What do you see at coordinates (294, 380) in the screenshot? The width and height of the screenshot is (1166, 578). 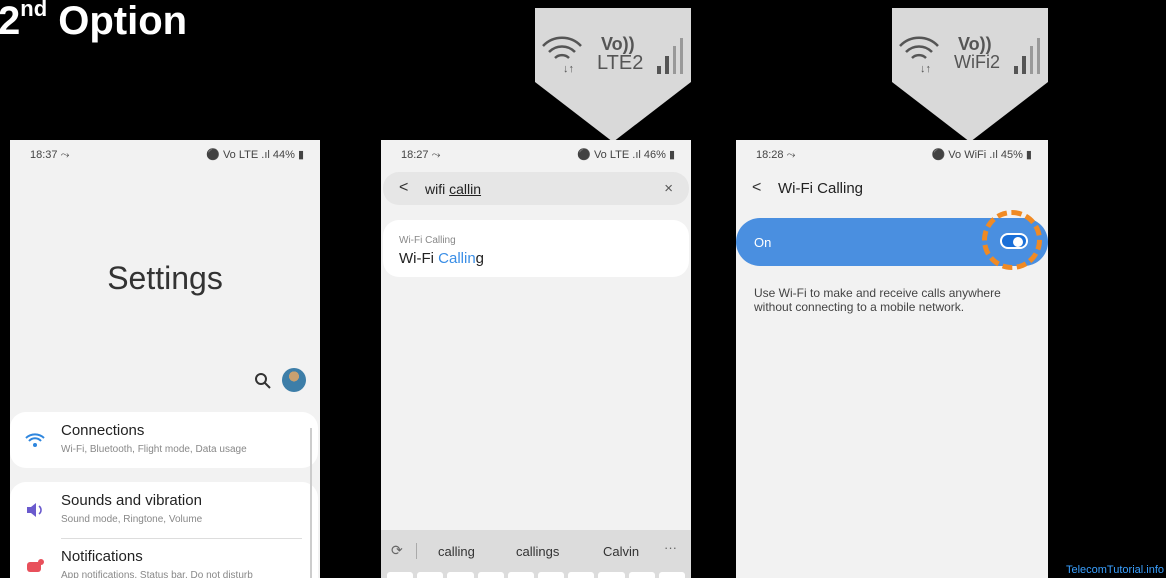 I see `avatar` at bounding box center [294, 380].